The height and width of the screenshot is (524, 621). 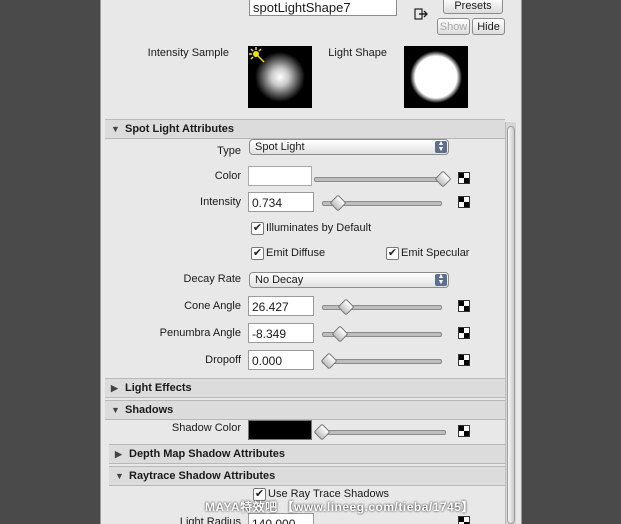 I want to click on emit-diffuse-checkbox: ✔, so click(x=257, y=253).